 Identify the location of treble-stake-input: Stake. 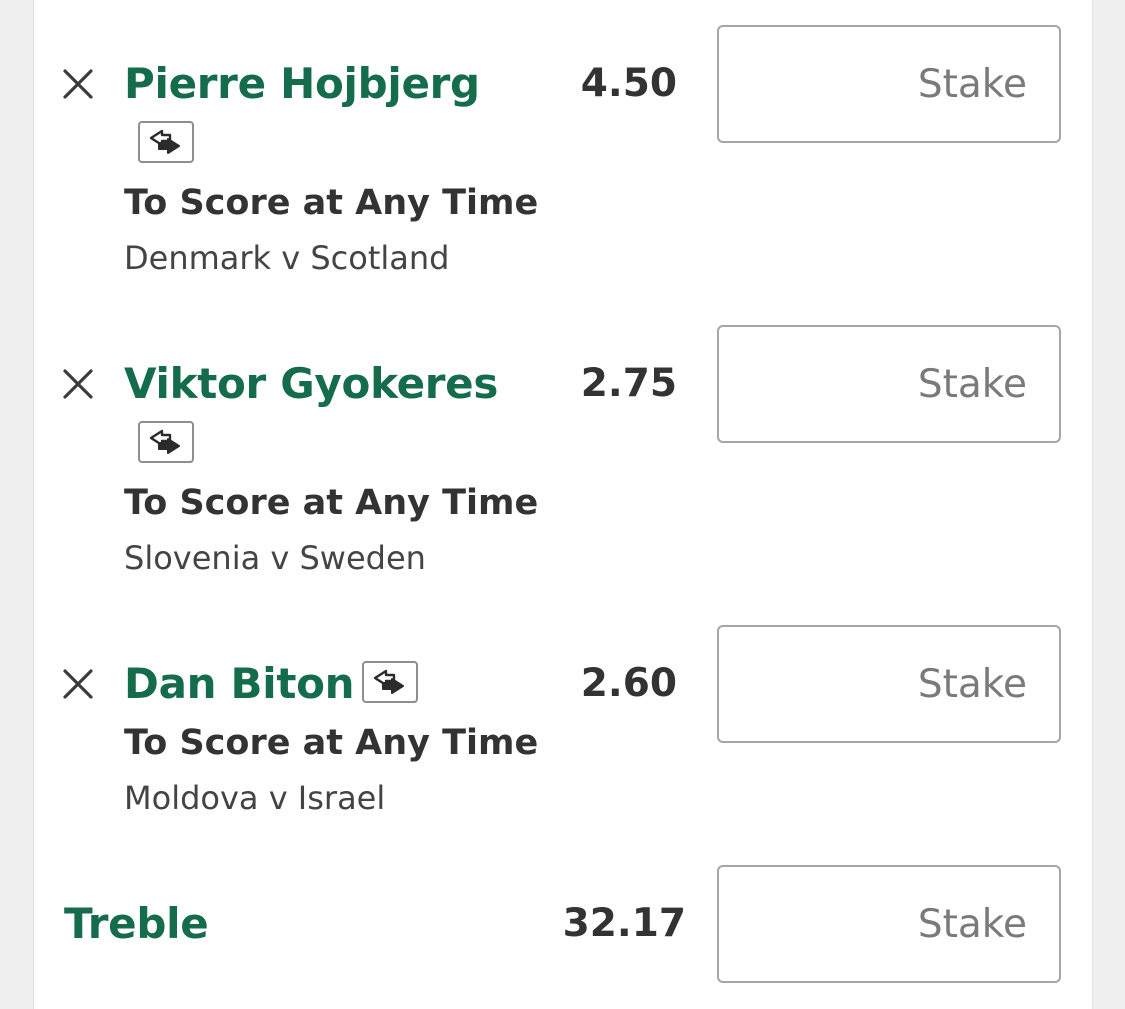
(889, 924).